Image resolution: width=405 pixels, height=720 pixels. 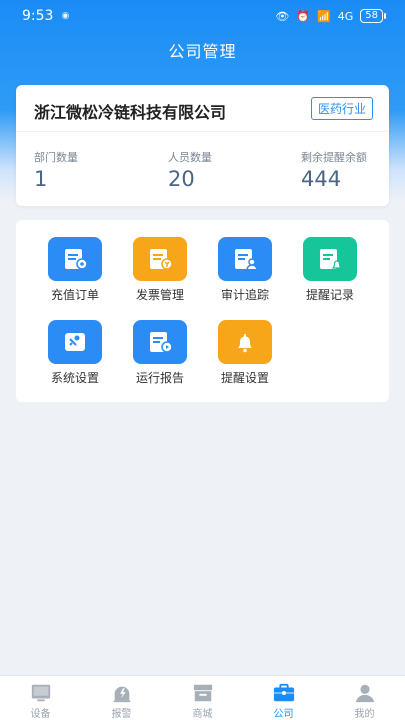 What do you see at coordinates (321, 179) in the screenshot?
I see `stat-value: 444` at bounding box center [321, 179].